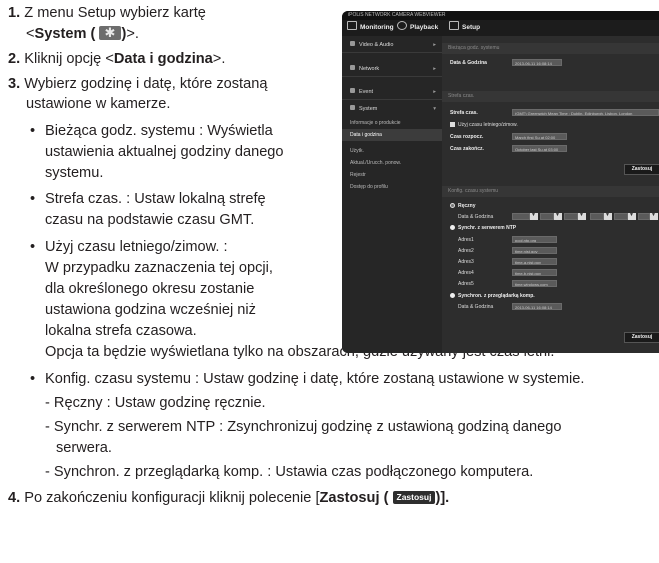  Describe the element at coordinates (534, 239) in the screenshot. I see `ntp-address1-field: pool.ntp.org` at that location.